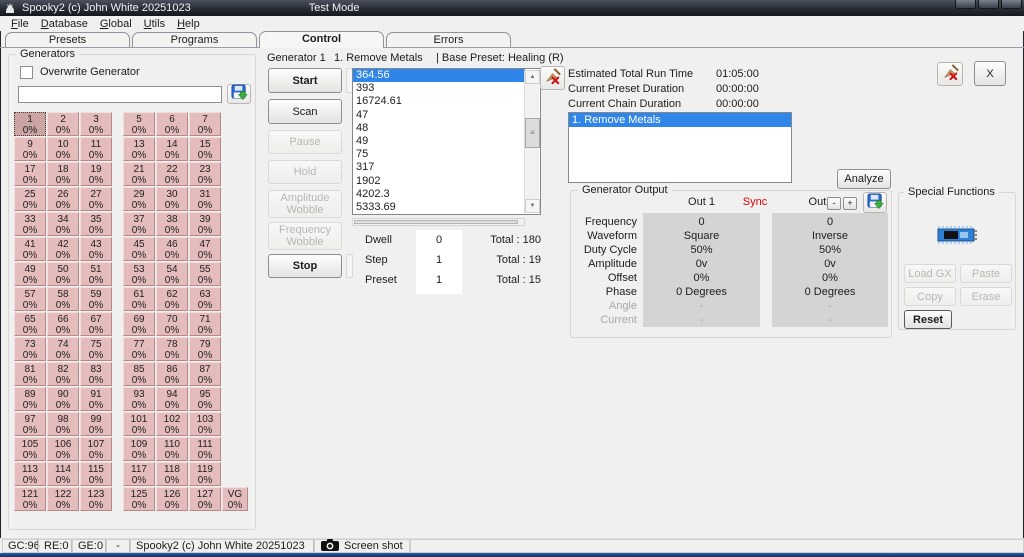 The image size is (1024, 557). I want to click on generator-cell-62: 62 0%, so click(172, 299).